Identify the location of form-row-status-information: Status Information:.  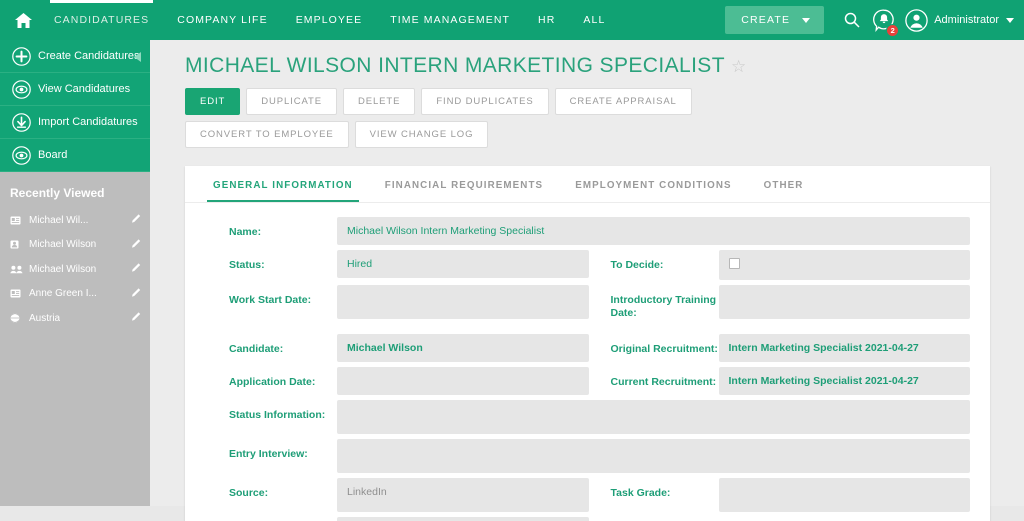
(588, 417).